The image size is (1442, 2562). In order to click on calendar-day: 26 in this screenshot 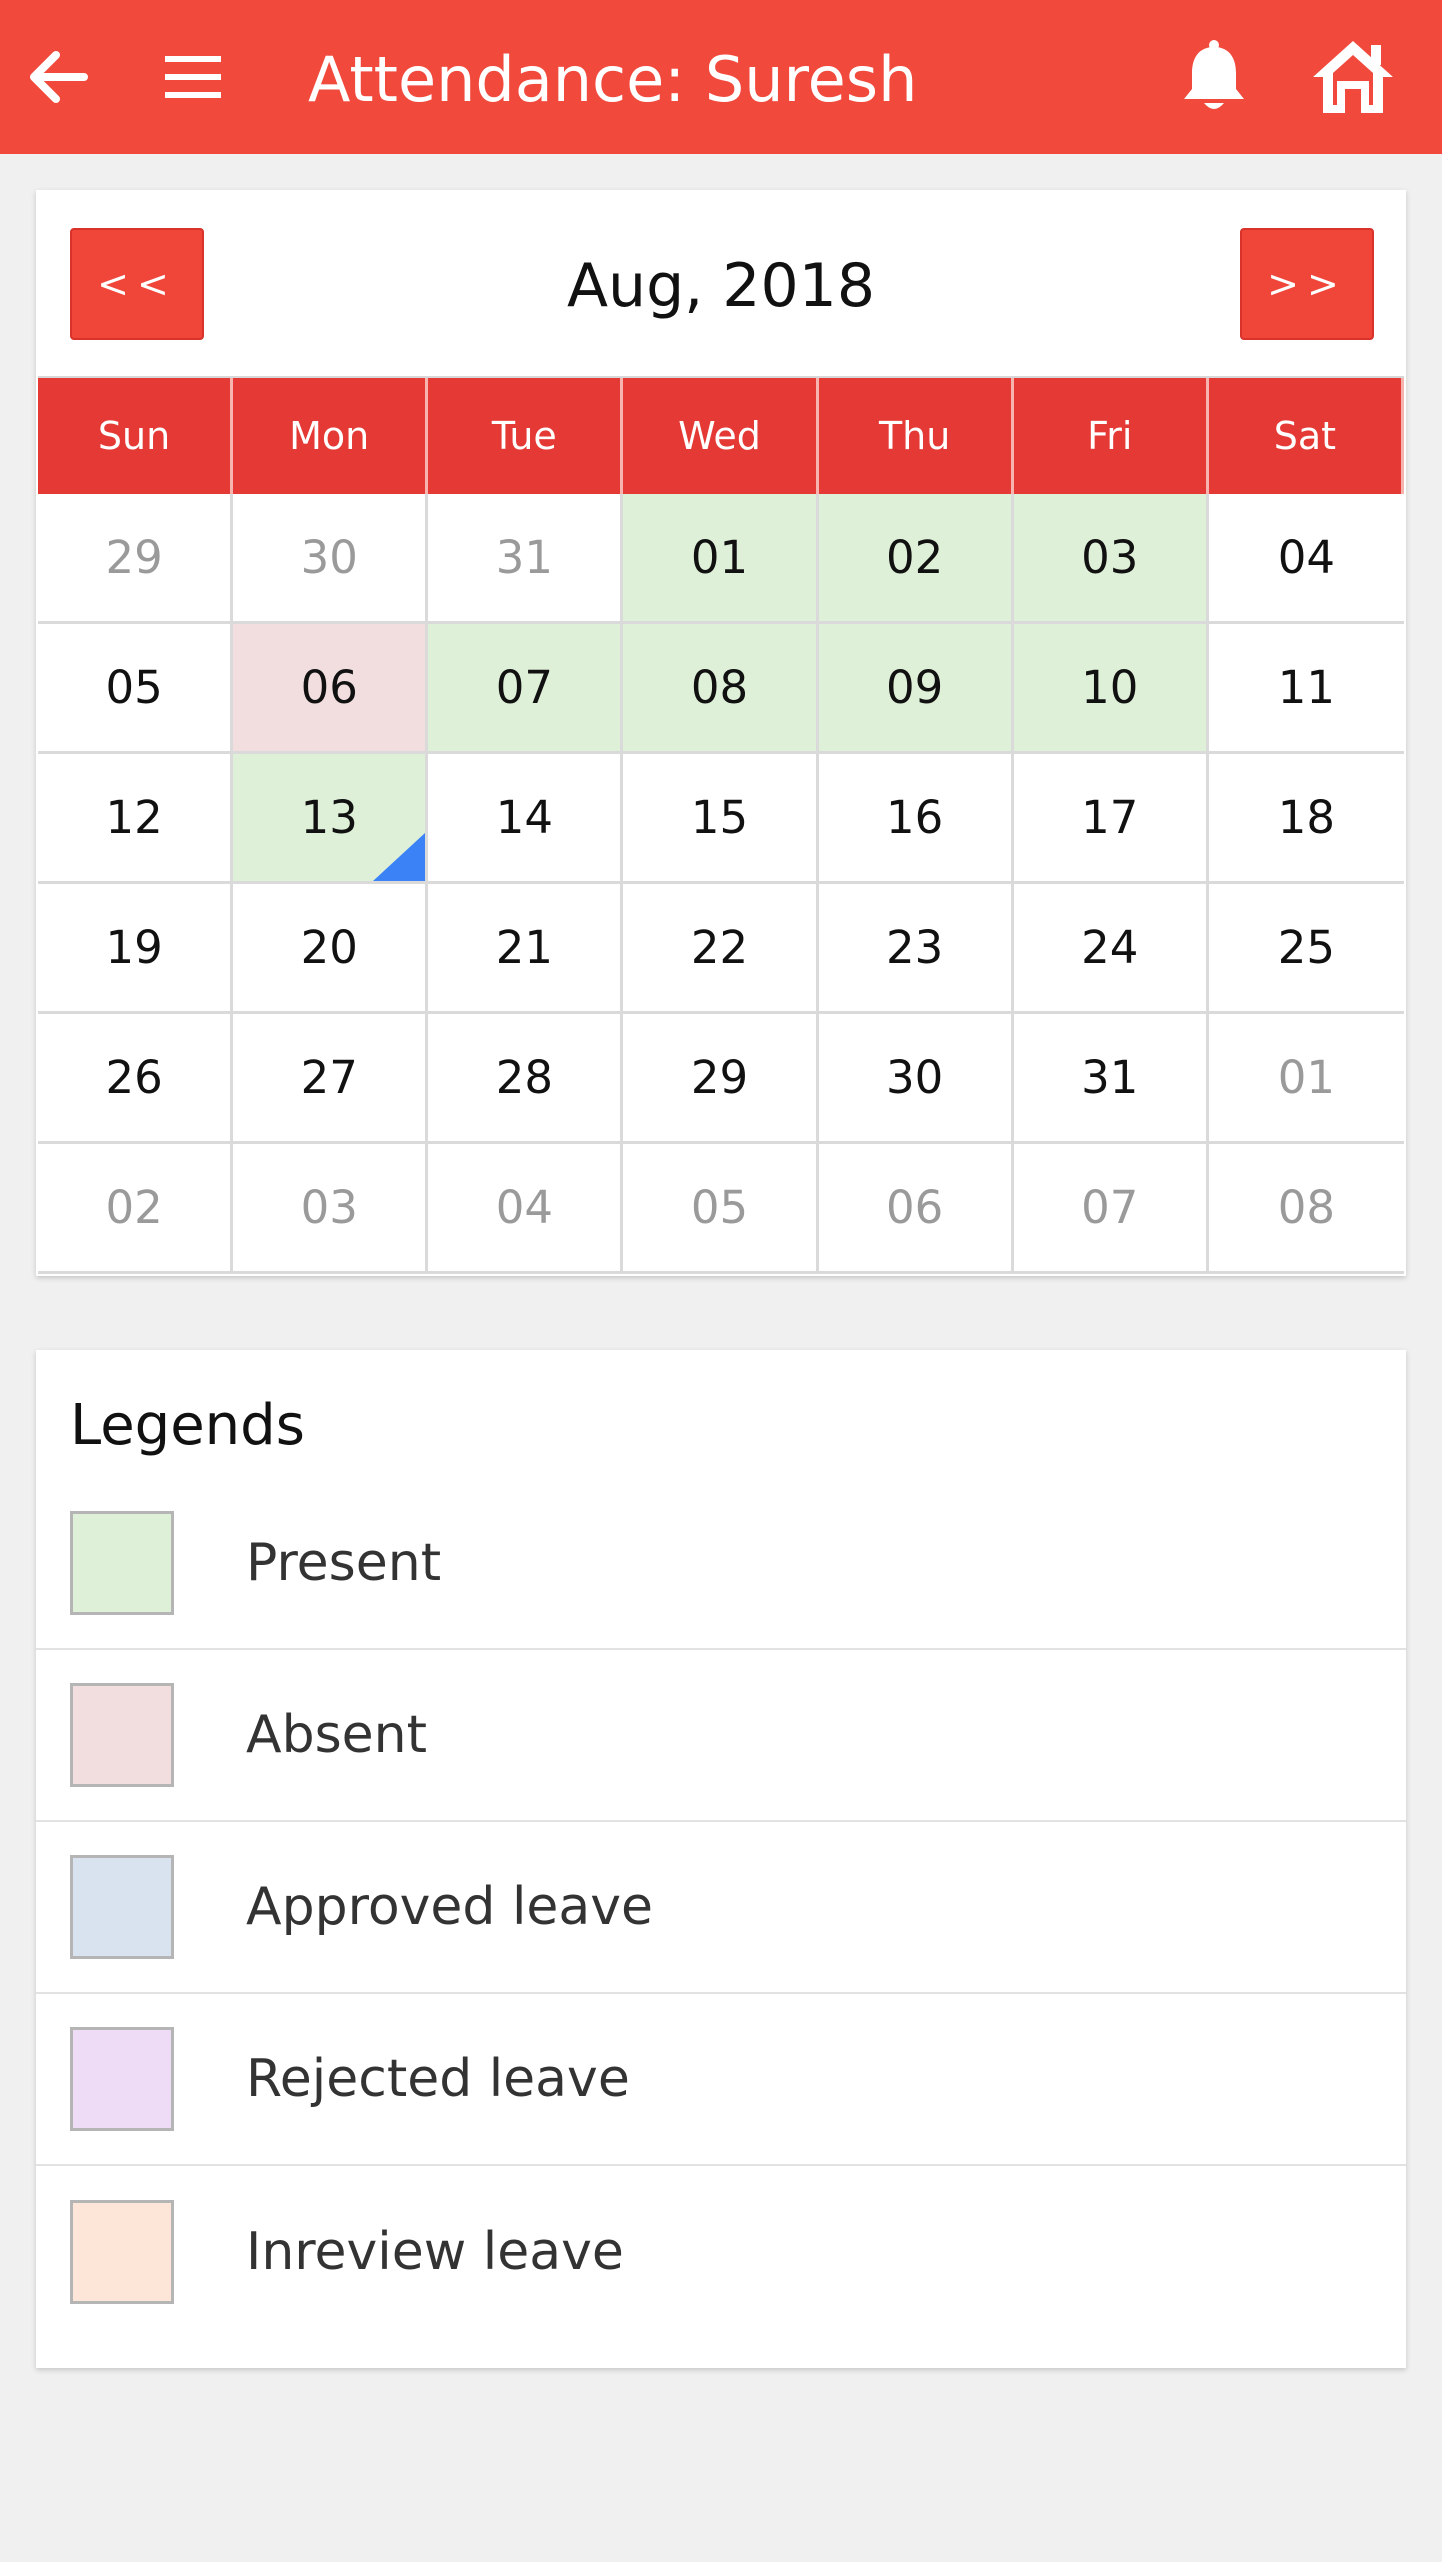, I will do `click(136, 1079)`.